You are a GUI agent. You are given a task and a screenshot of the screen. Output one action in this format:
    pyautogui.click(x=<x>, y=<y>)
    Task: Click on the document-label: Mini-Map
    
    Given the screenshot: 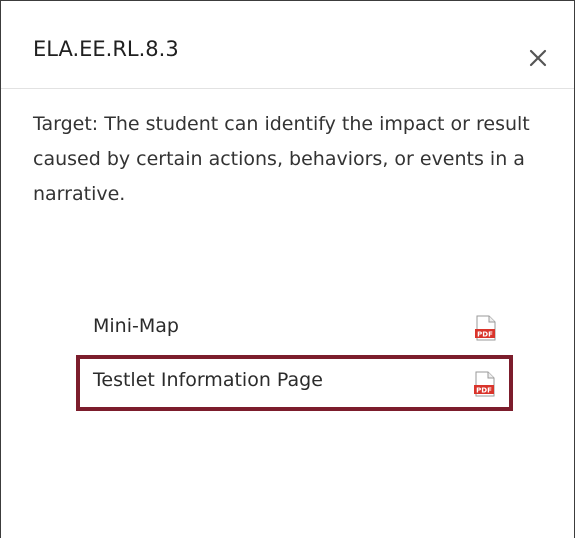 What is the action you would take?
    pyautogui.click(x=136, y=326)
    